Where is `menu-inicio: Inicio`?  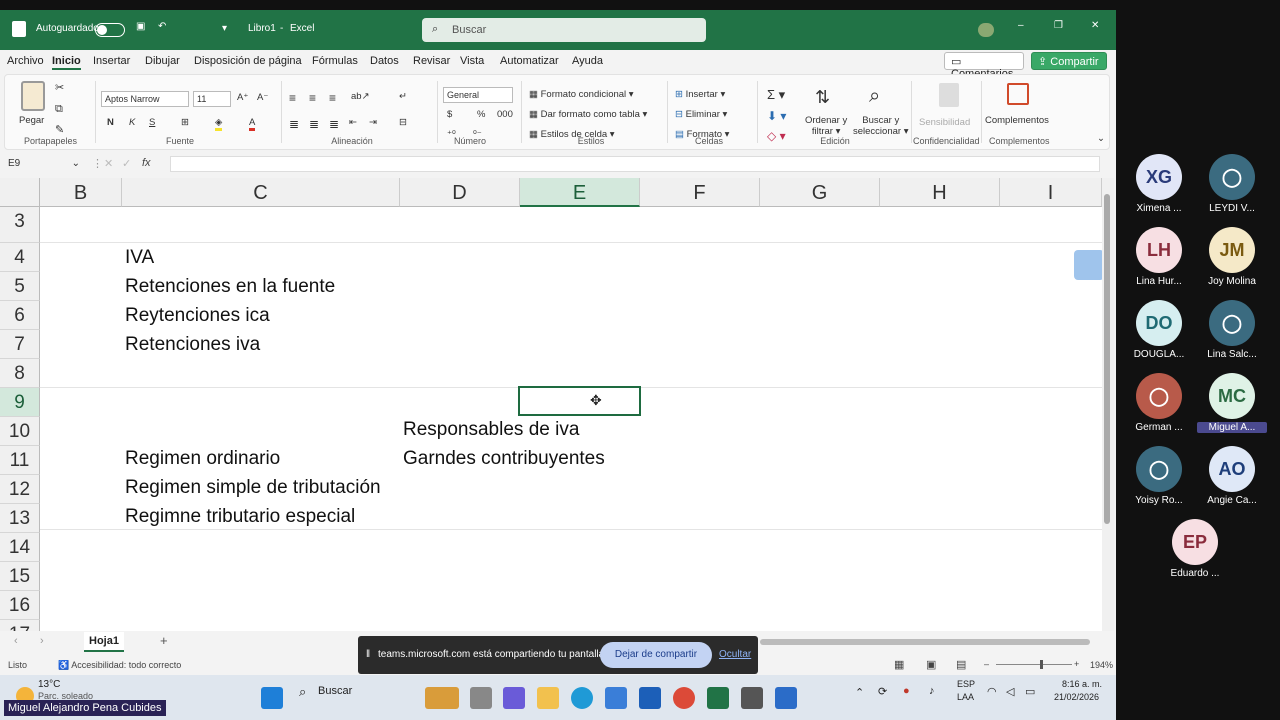 menu-inicio: Inicio is located at coordinates (66, 62).